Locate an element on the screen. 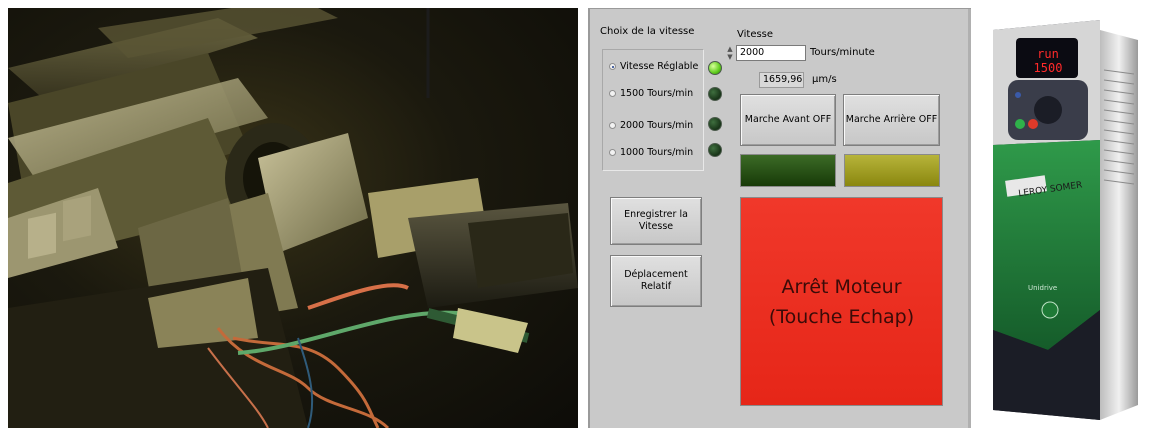 The height and width of the screenshot is (430, 1152). save-speed-line2: Vitesse is located at coordinates (656, 226).